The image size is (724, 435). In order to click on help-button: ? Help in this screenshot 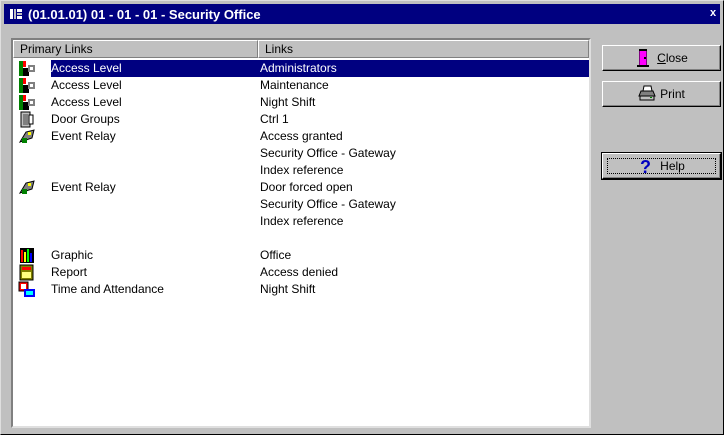, I will do `click(661, 166)`.